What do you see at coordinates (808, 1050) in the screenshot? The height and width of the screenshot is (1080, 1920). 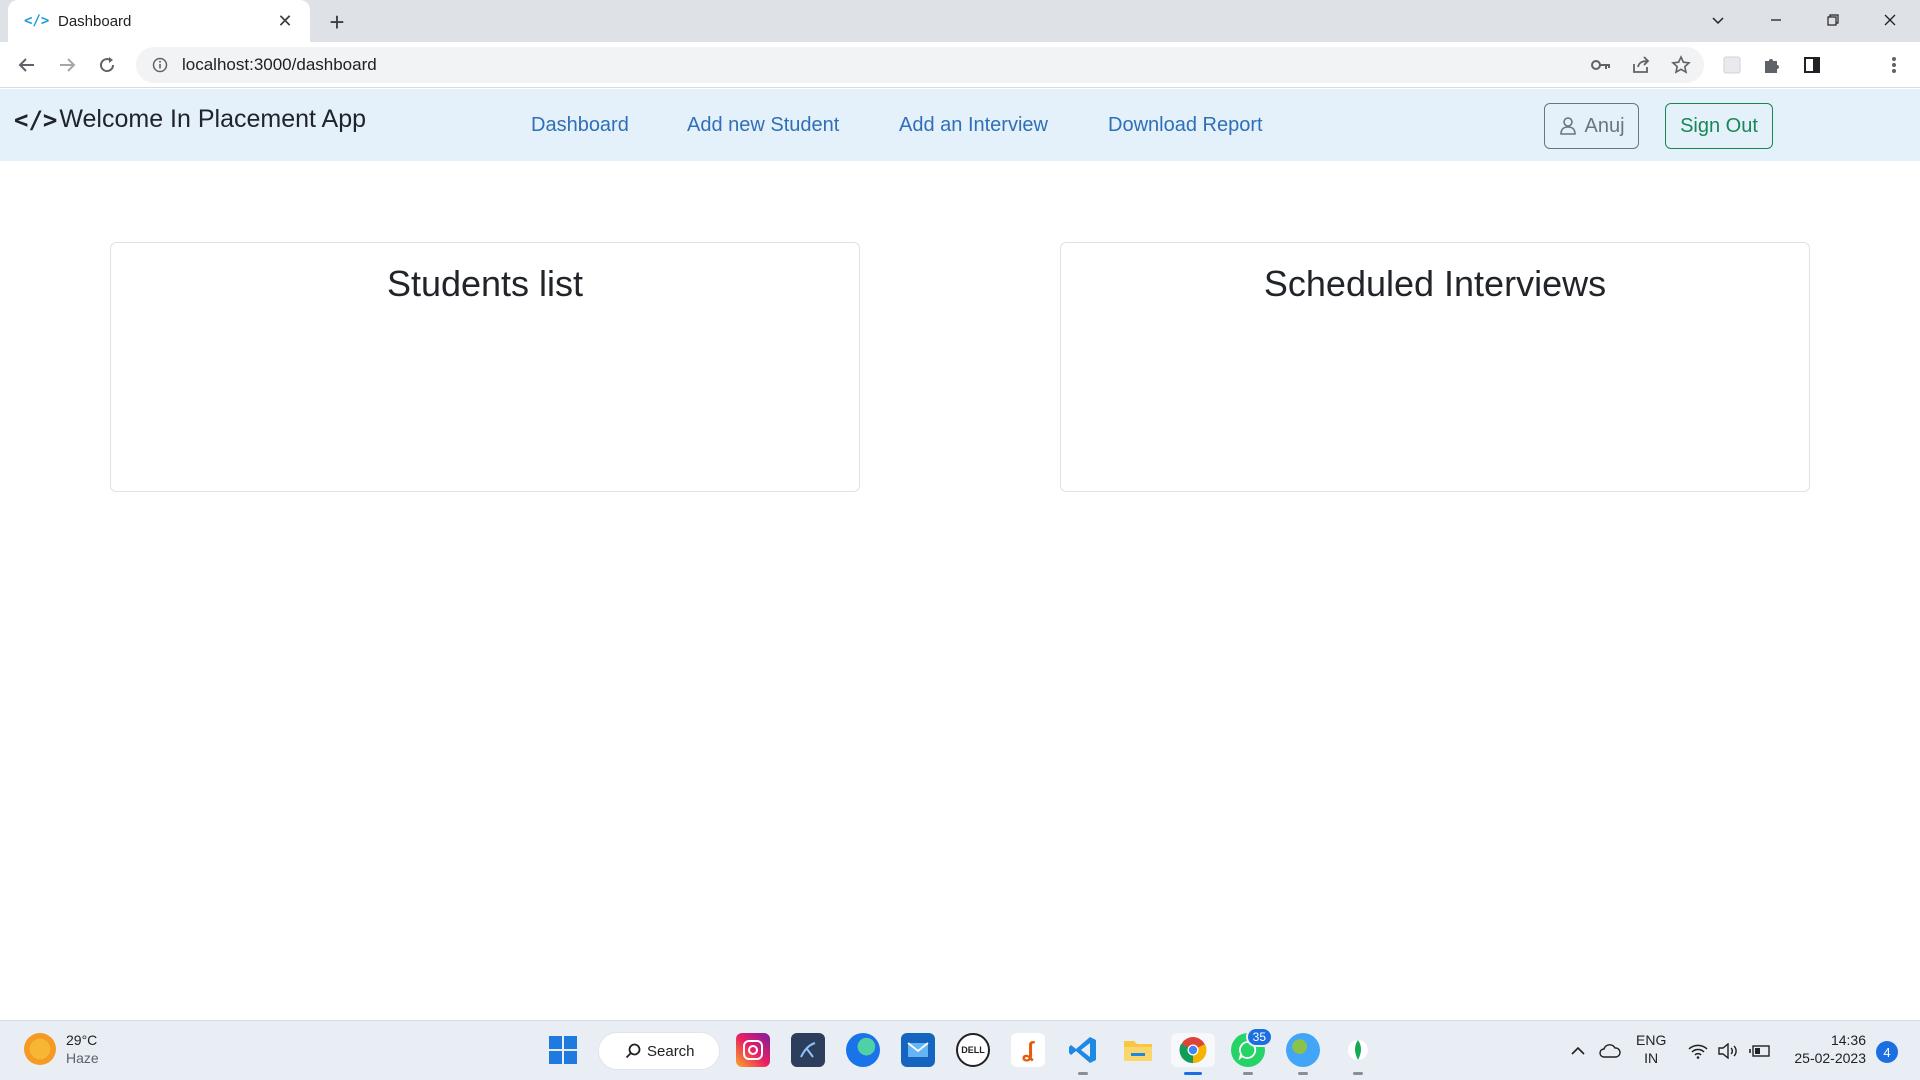 I see `mysql-workbench-icon` at bounding box center [808, 1050].